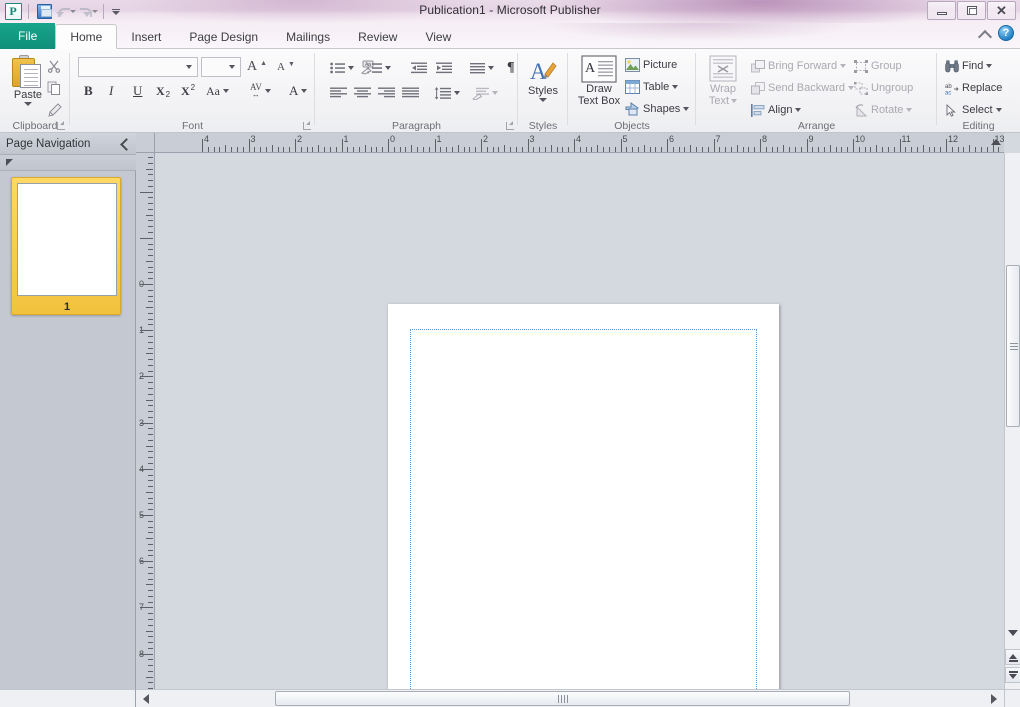 The width and height of the screenshot is (1020, 707). I want to click on shrink-font-button: A ▼, so click(286, 67).